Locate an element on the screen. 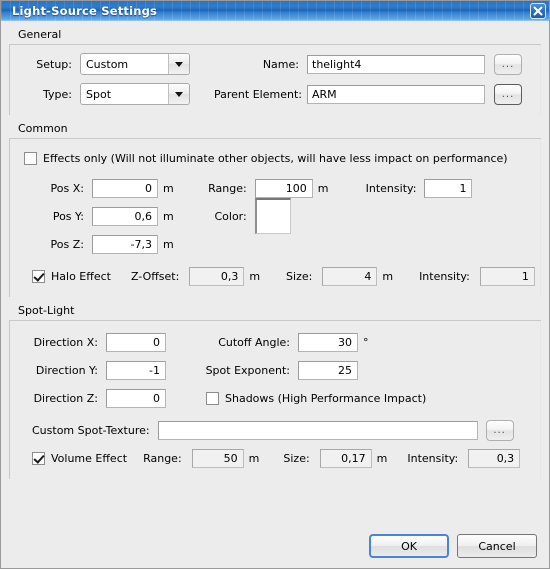  halo-intensity-label: Intensity: is located at coordinates (444, 276).